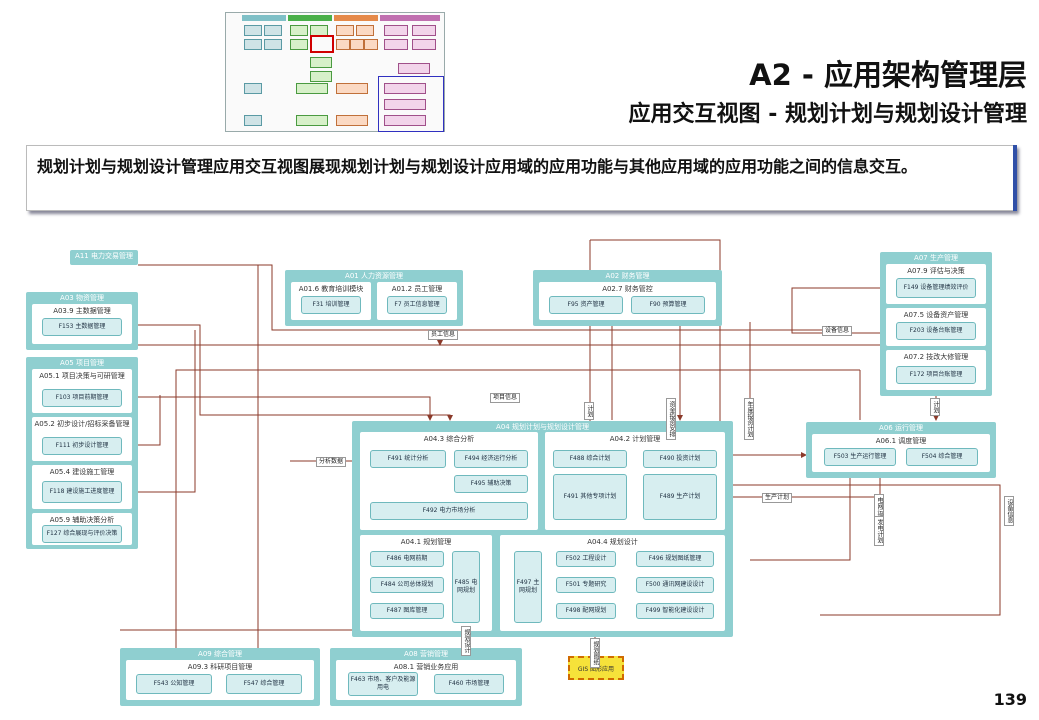 This screenshot has width=1039, height=720. I want to click on subgroup-title: A04.1 规划管理, so click(426, 542).